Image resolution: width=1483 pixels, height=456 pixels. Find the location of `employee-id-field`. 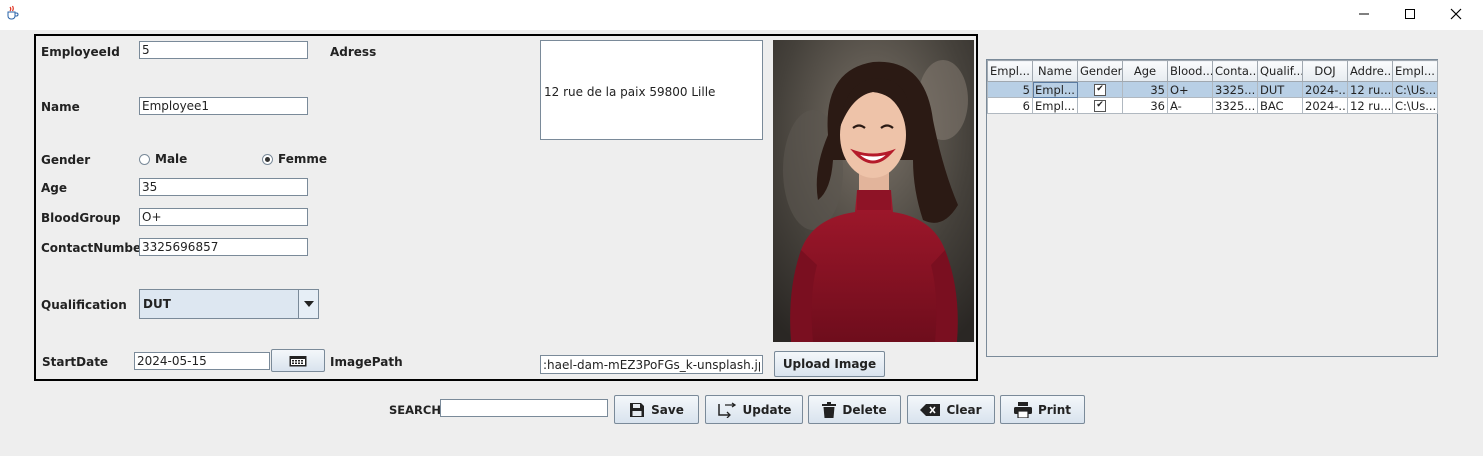

employee-id-field is located at coordinates (223, 50).